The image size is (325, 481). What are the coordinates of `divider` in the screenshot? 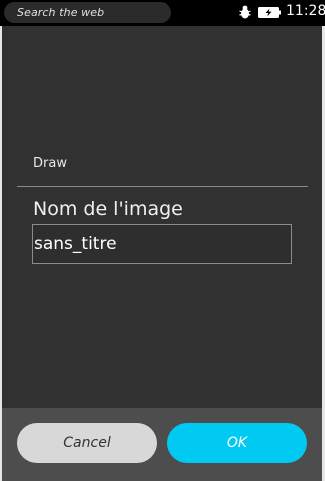 It's located at (162, 186).